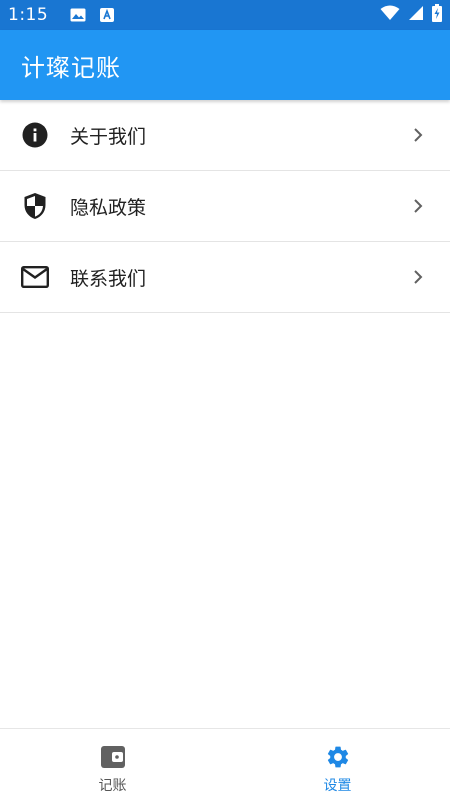 The image size is (450, 800). Describe the element at coordinates (108, 136) in the screenshot. I see `settings-item-label: 关于我们` at that location.